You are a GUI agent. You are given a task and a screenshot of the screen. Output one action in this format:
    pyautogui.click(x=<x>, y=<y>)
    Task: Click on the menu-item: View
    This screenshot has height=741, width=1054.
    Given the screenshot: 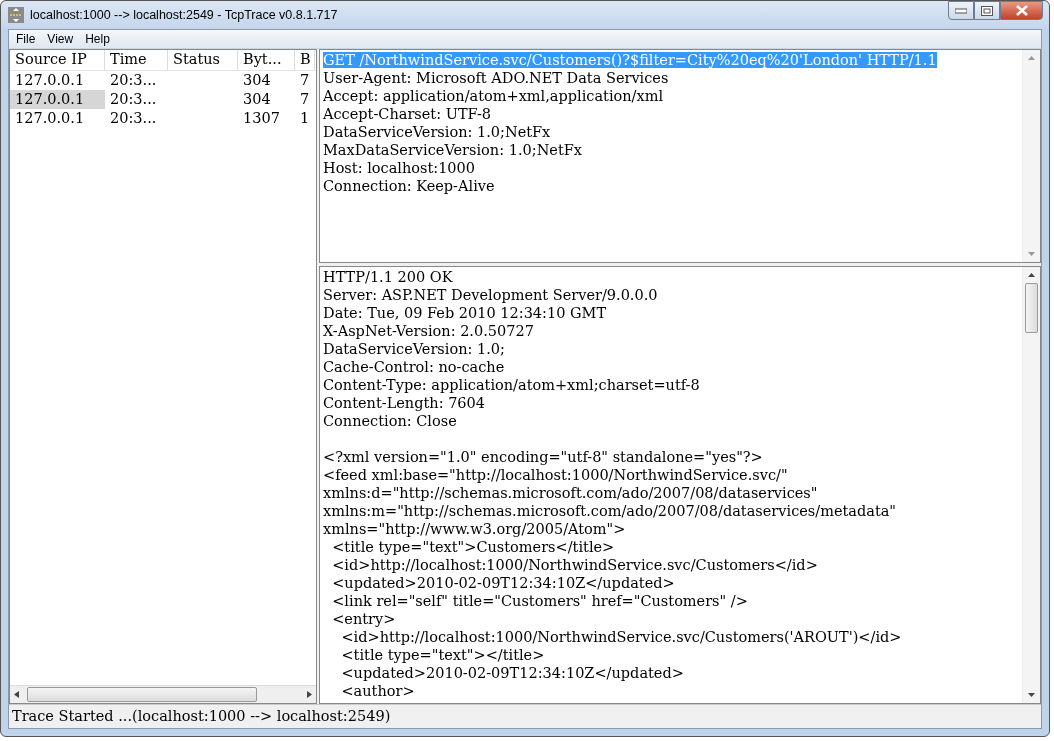 What is the action you would take?
    pyautogui.click(x=60, y=39)
    